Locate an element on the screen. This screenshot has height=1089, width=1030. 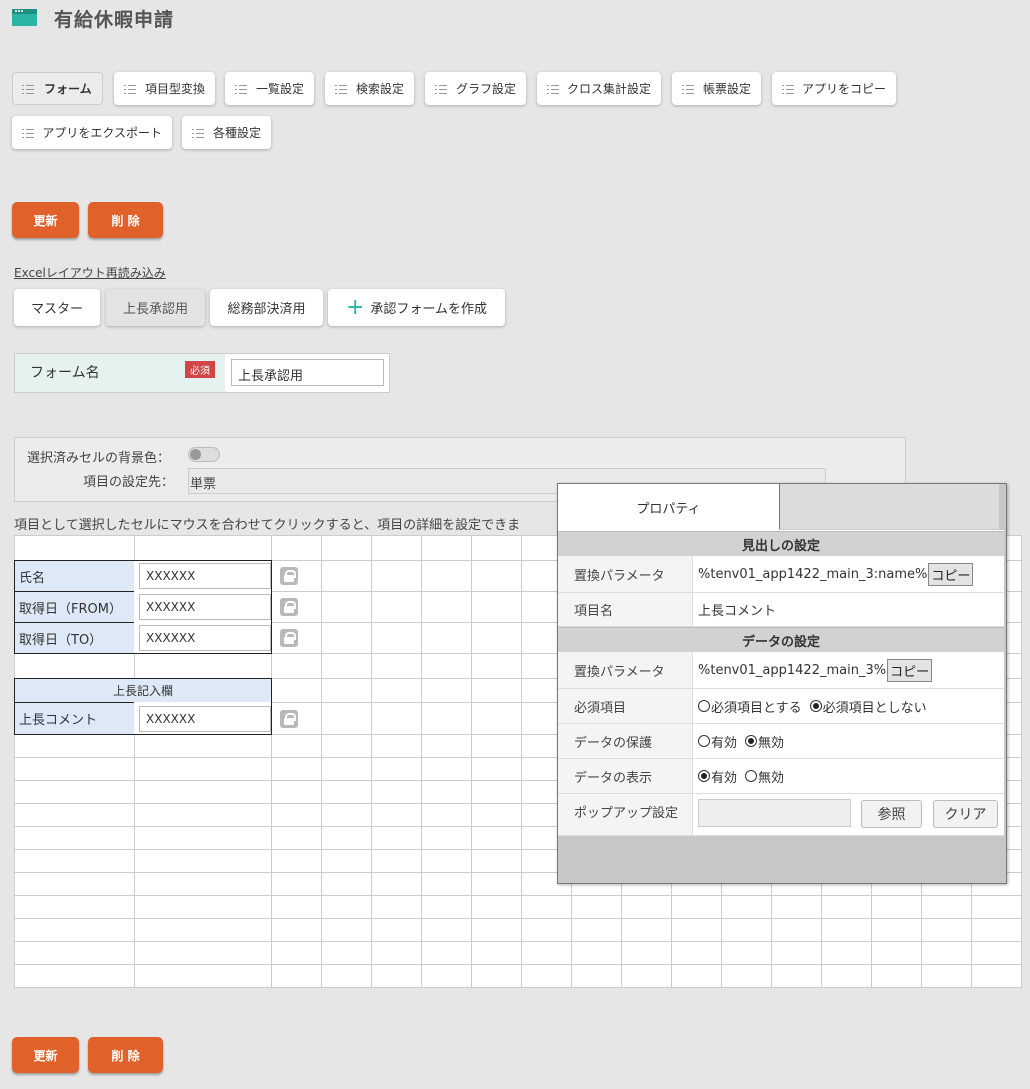
menu-label: フォーム is located at coordinates (68, 89).